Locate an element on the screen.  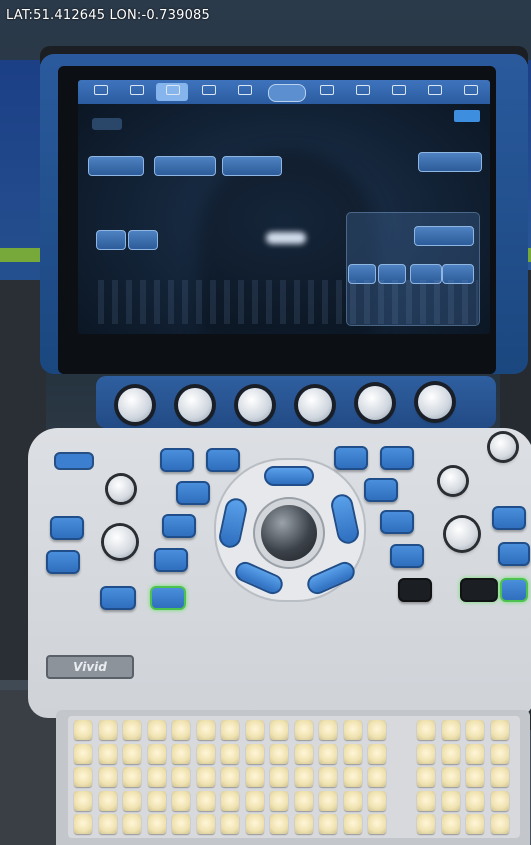
screen-pill-button is located at coordinates (287, 93).